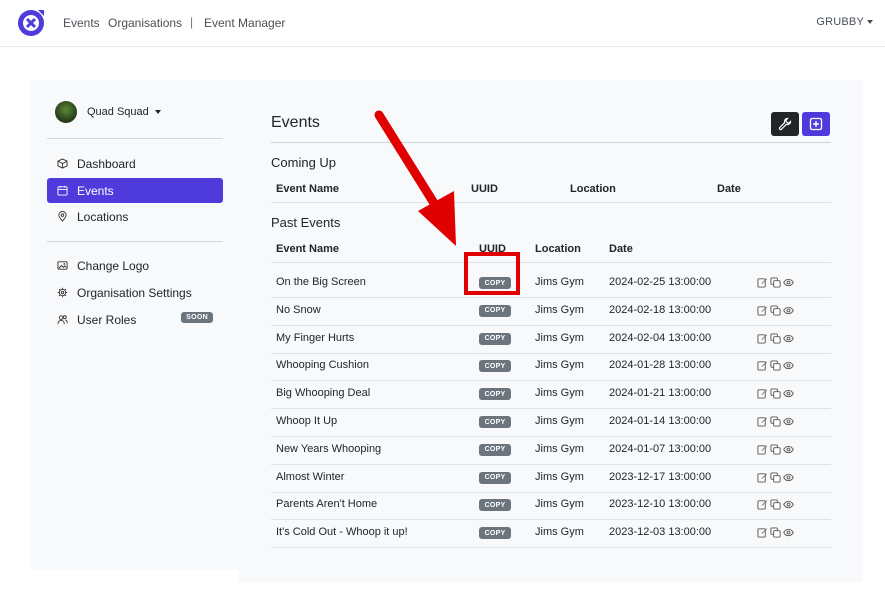 The width and height of the screenshot is (885, 592). I want to click on manage-events-button, so click(785, 124).